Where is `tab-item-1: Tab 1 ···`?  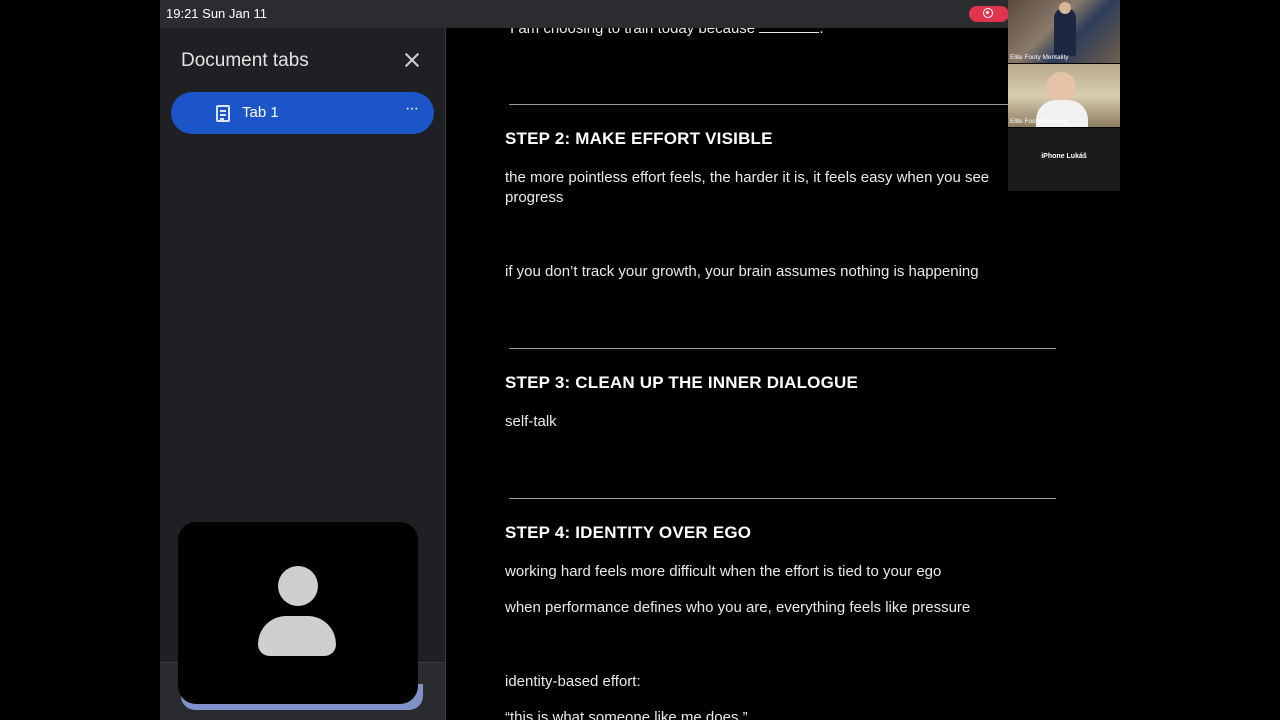 tab-item-1: Tab 1 ··· is located at coordinates (302, 113).